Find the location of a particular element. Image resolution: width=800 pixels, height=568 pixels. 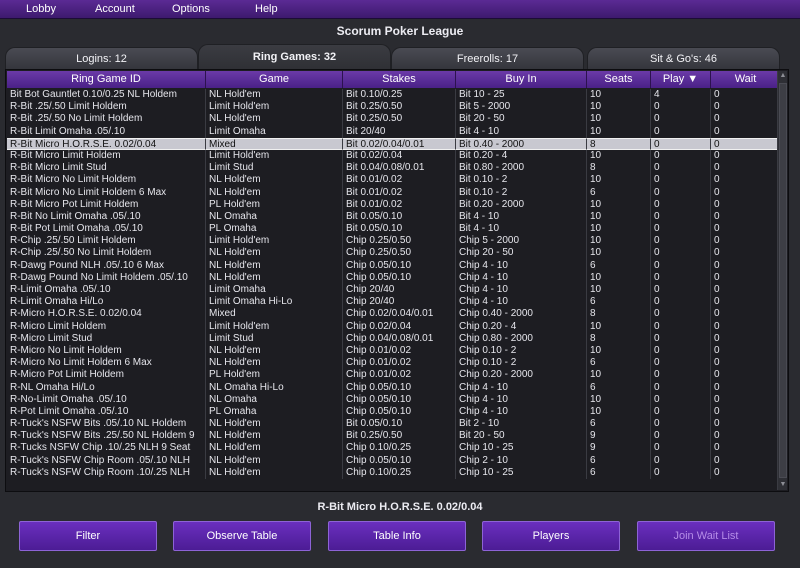

cell-stakes: Bit 0.02/0.04 is located at coordinates (399, 156).